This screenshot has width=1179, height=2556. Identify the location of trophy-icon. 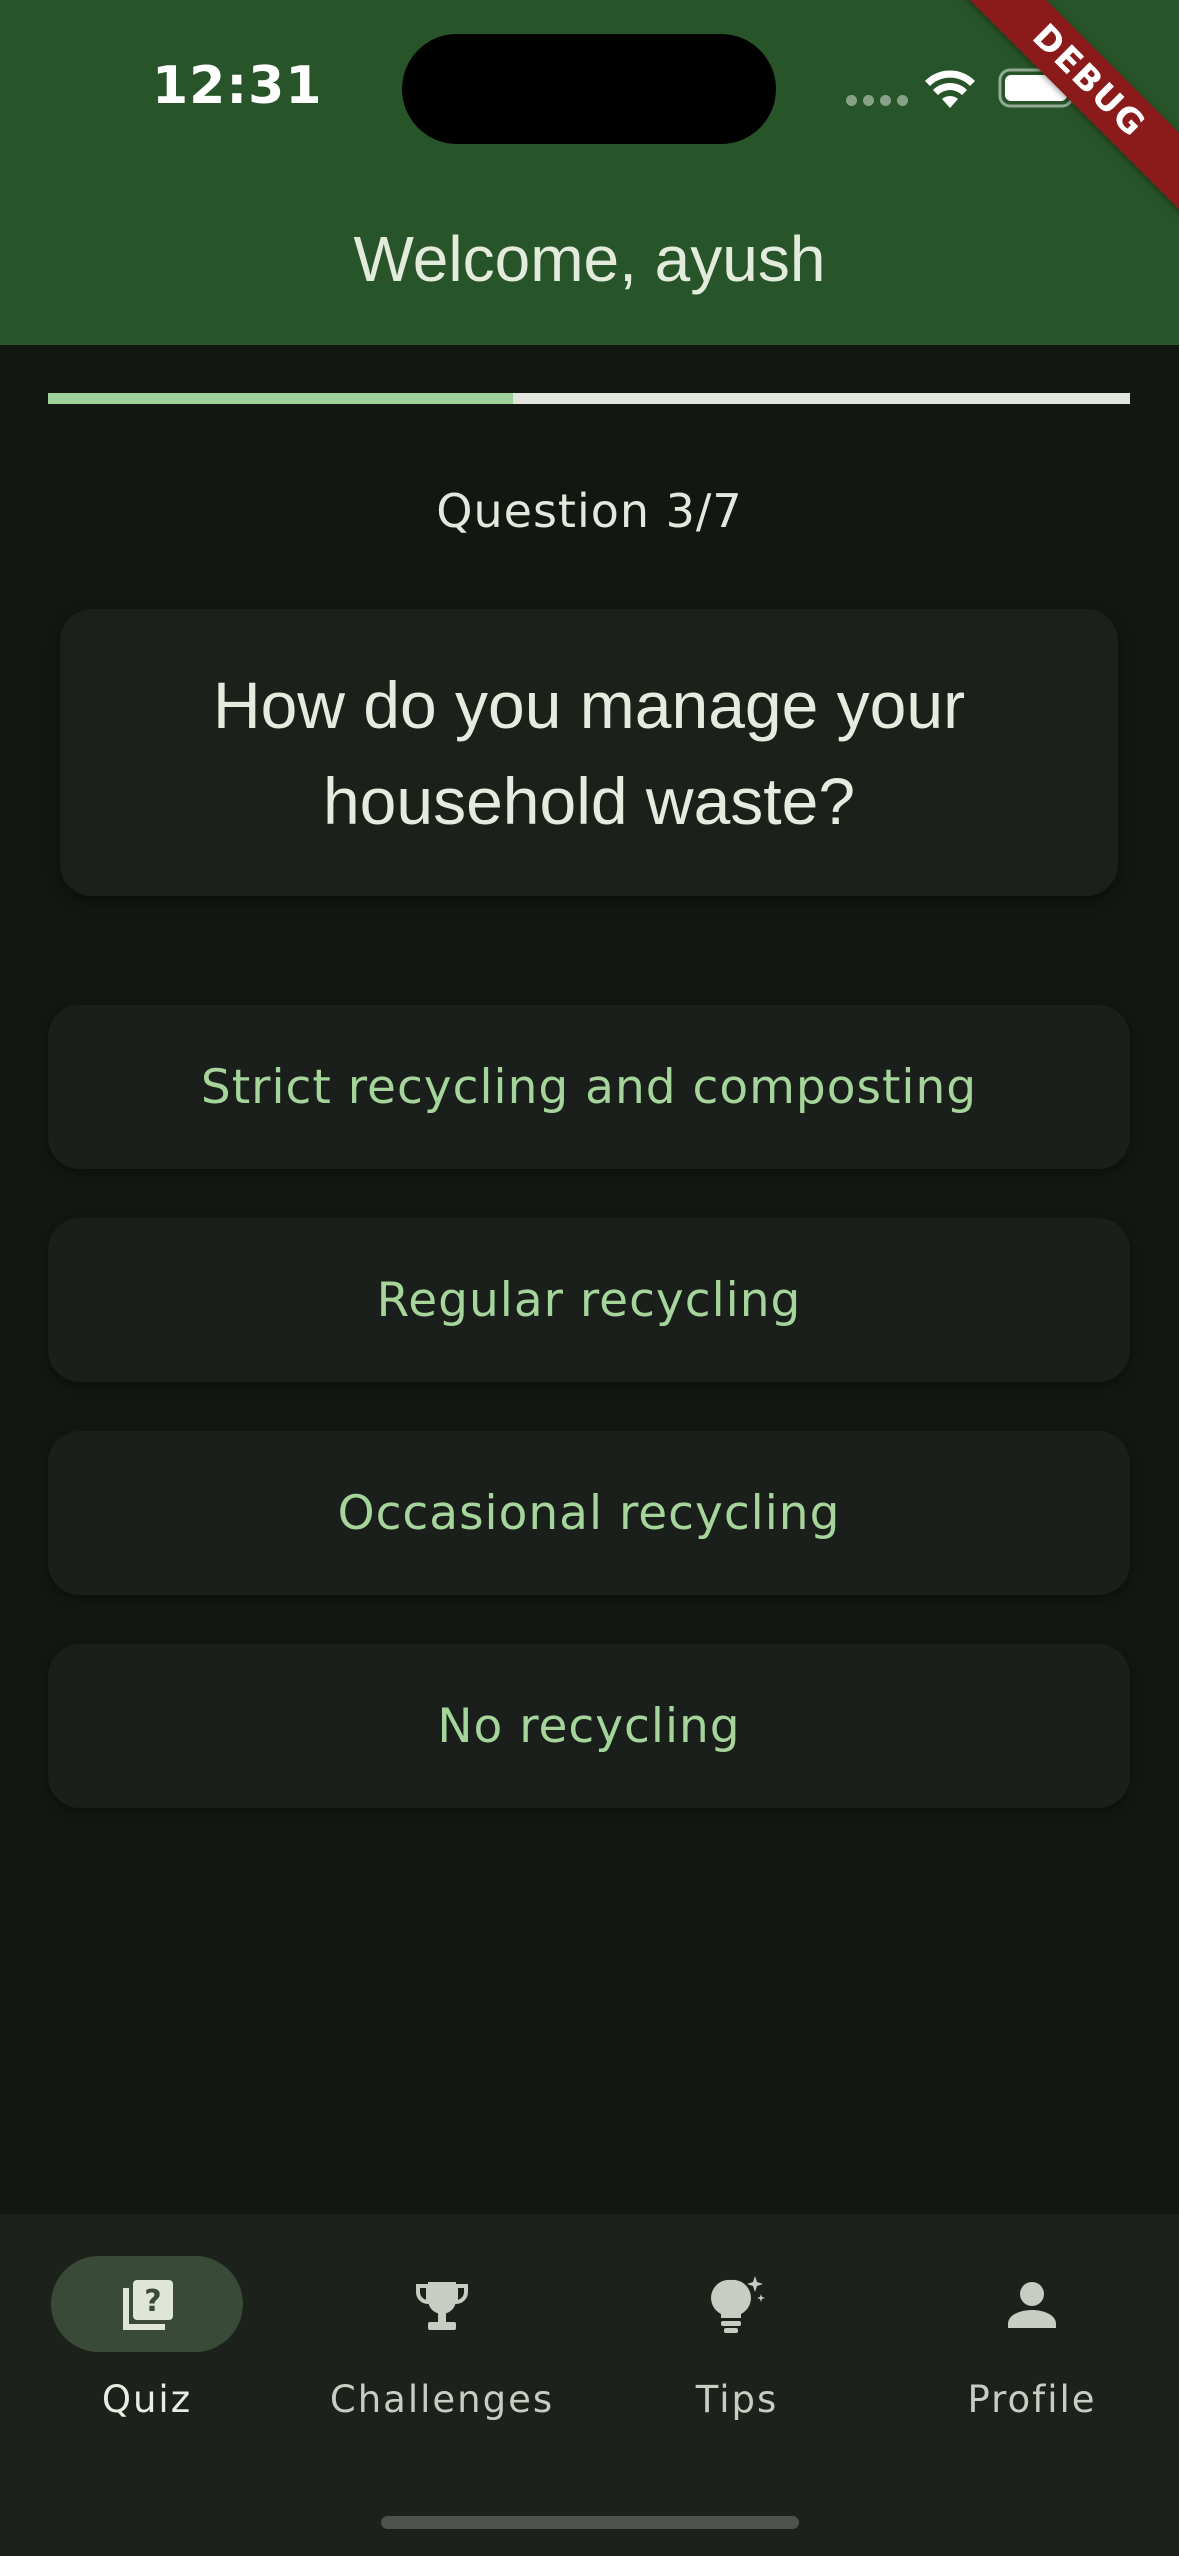
(442, 2306).